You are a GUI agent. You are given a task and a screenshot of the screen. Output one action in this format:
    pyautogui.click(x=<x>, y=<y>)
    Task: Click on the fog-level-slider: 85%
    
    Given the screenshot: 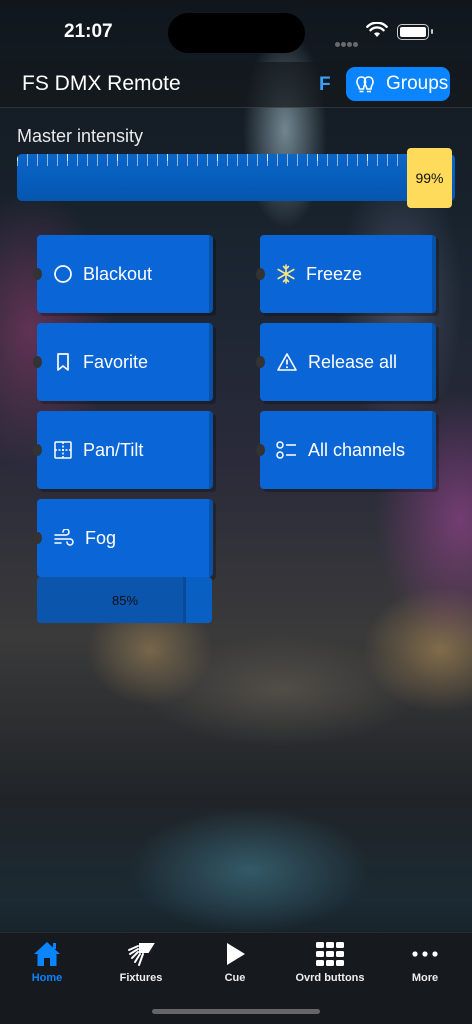 What is the action you would take?
    pyautogui.click(x=124, y=600)
    